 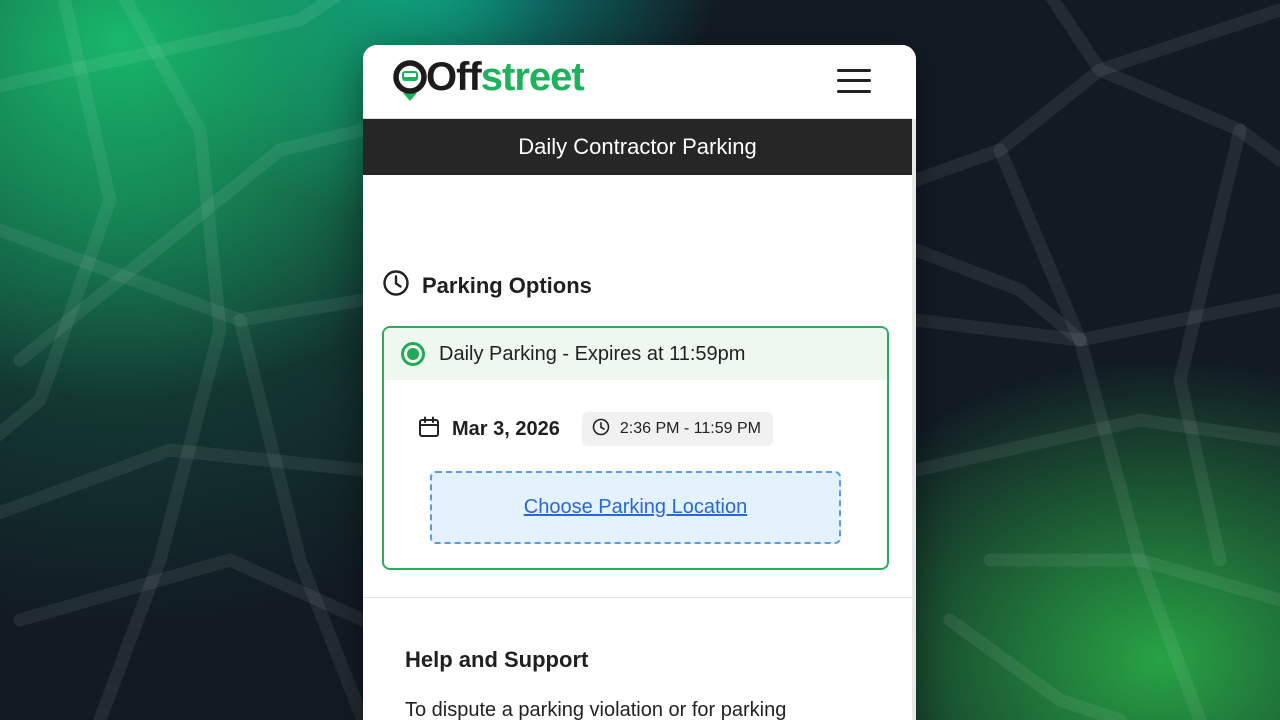 I want to click on daily-parking-option: Daily Parking - Expires at 11:59pm, so click(x=635, y=354).